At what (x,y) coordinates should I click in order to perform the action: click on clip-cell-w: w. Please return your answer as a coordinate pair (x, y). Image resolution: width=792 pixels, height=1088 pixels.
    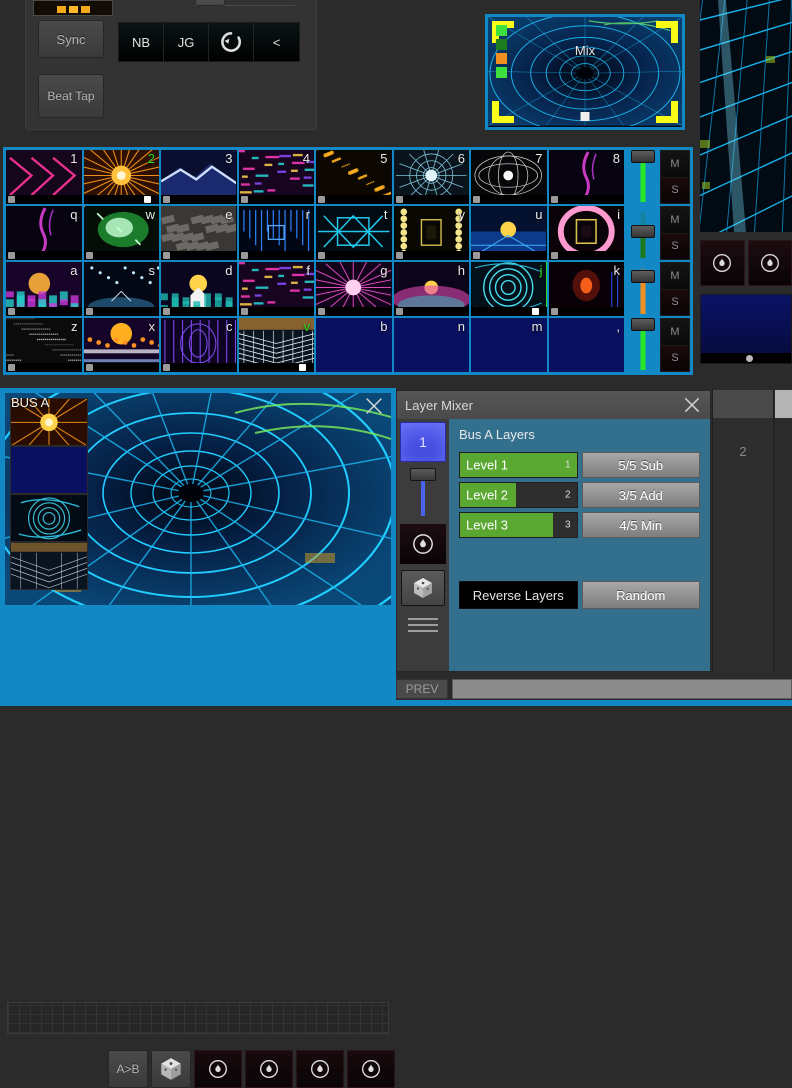
    Looking at the image, I should click on (122, 233).